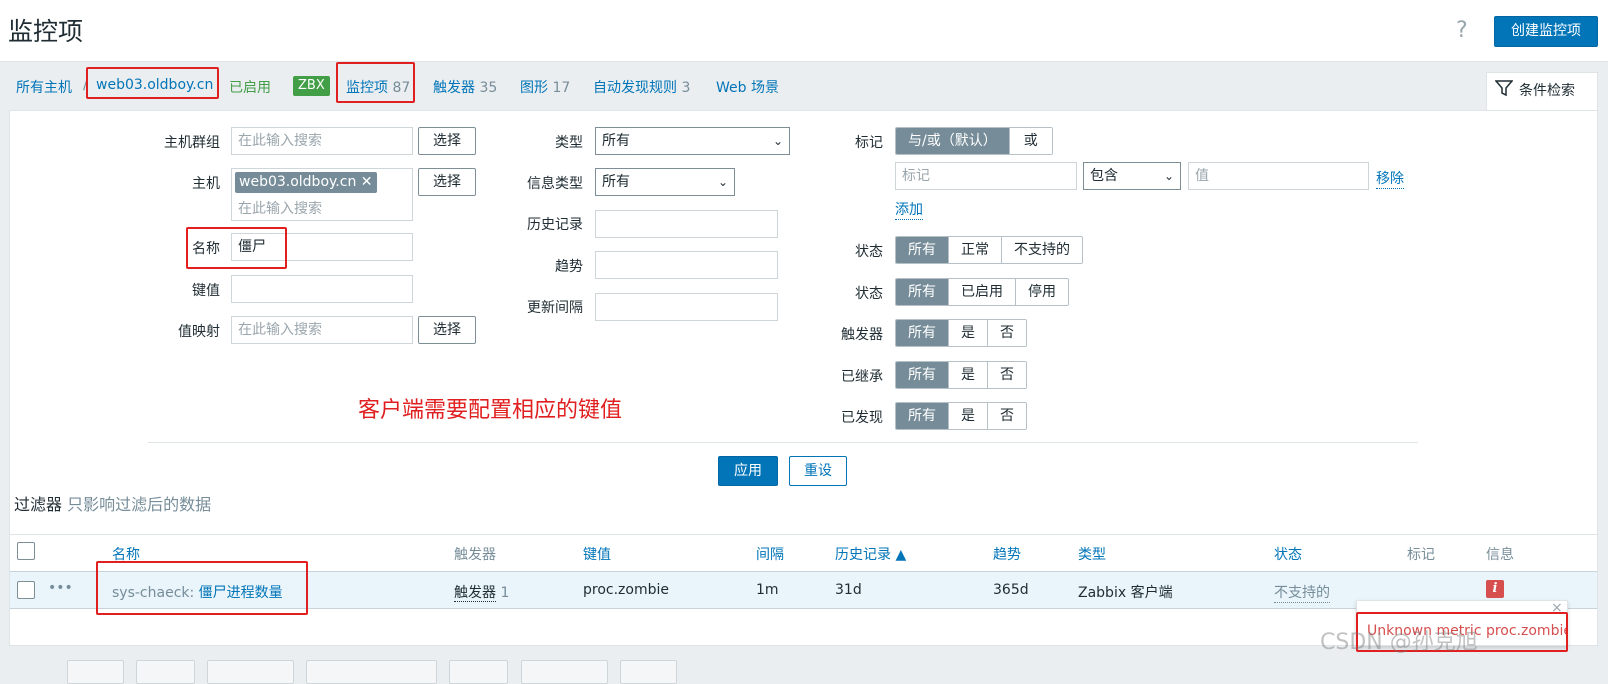 The width and height of the screenshot is (1608, 684). I want to click on info-icon: i, so click(1495, 589).